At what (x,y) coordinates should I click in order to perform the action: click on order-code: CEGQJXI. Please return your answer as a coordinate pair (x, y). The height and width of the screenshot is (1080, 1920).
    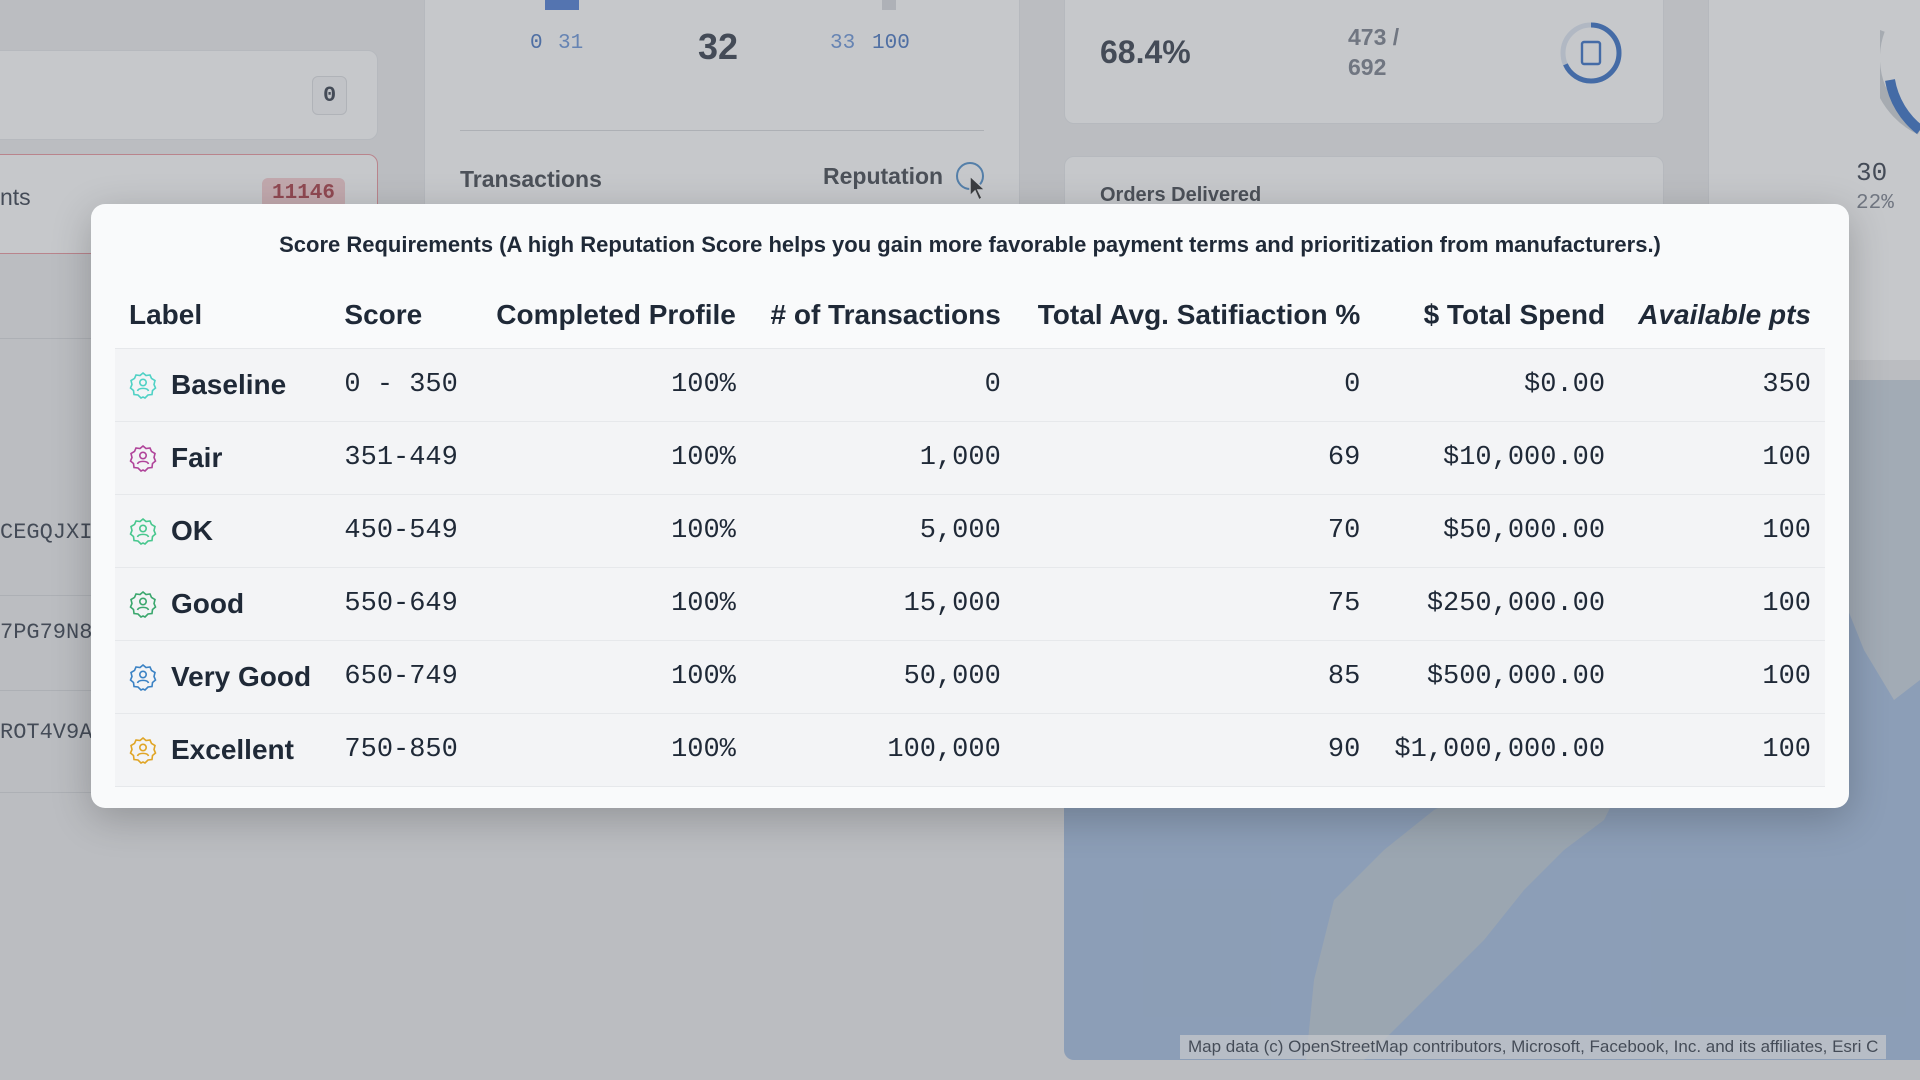
    Looking at the image, I should click on (46, 532).